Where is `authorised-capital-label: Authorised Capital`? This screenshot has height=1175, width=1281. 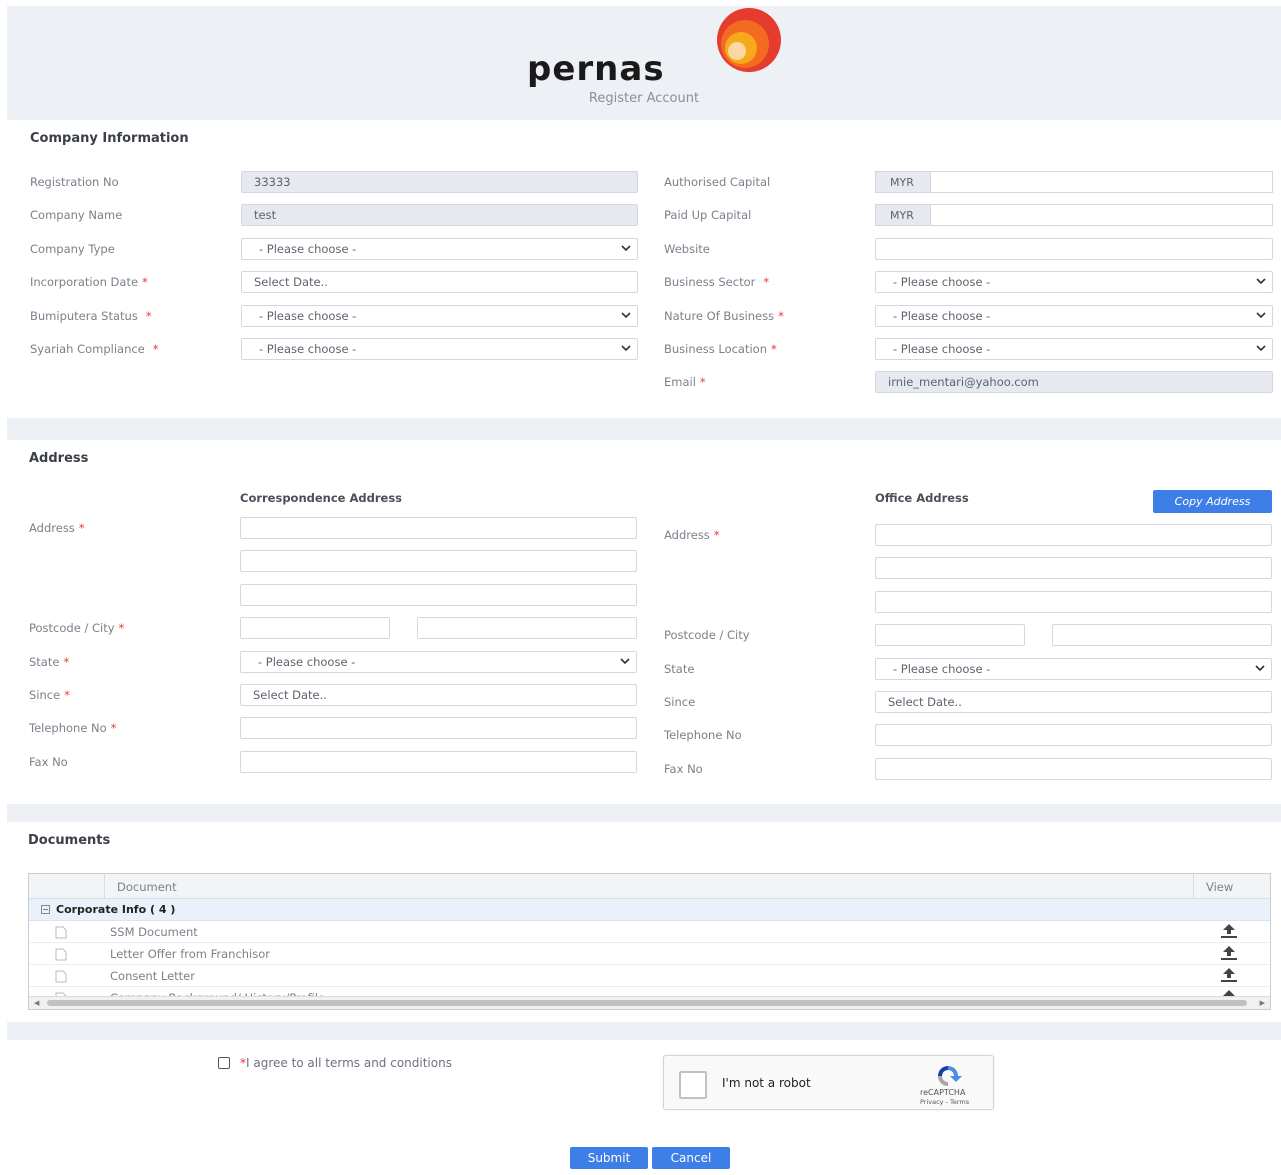
authorised-capital-label: Authorised Capital is located at coordinates (717, 182).